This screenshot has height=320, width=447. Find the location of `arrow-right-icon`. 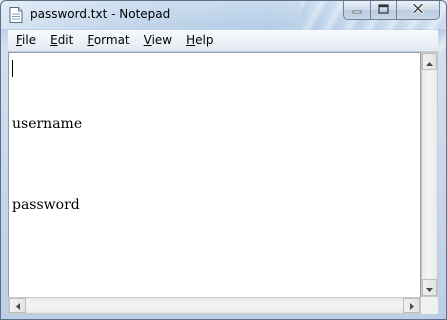

arrow-right-icon is located at coordinates (411, 306).